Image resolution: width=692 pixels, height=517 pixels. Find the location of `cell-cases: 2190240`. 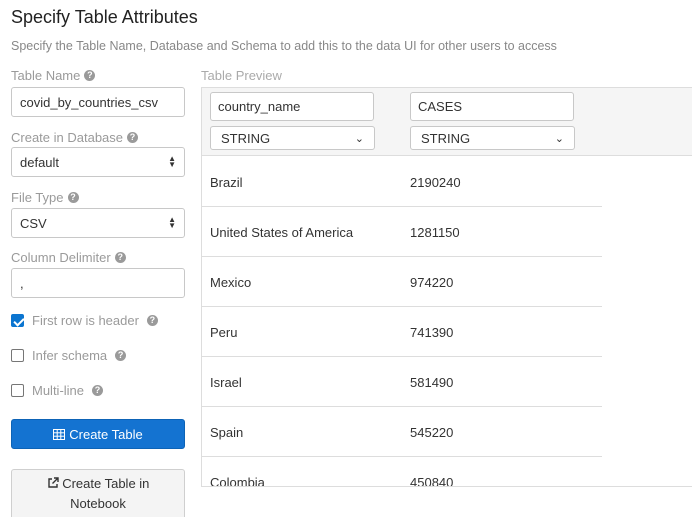

cell-cases: 2190240 is located at coordinates (435, 182).